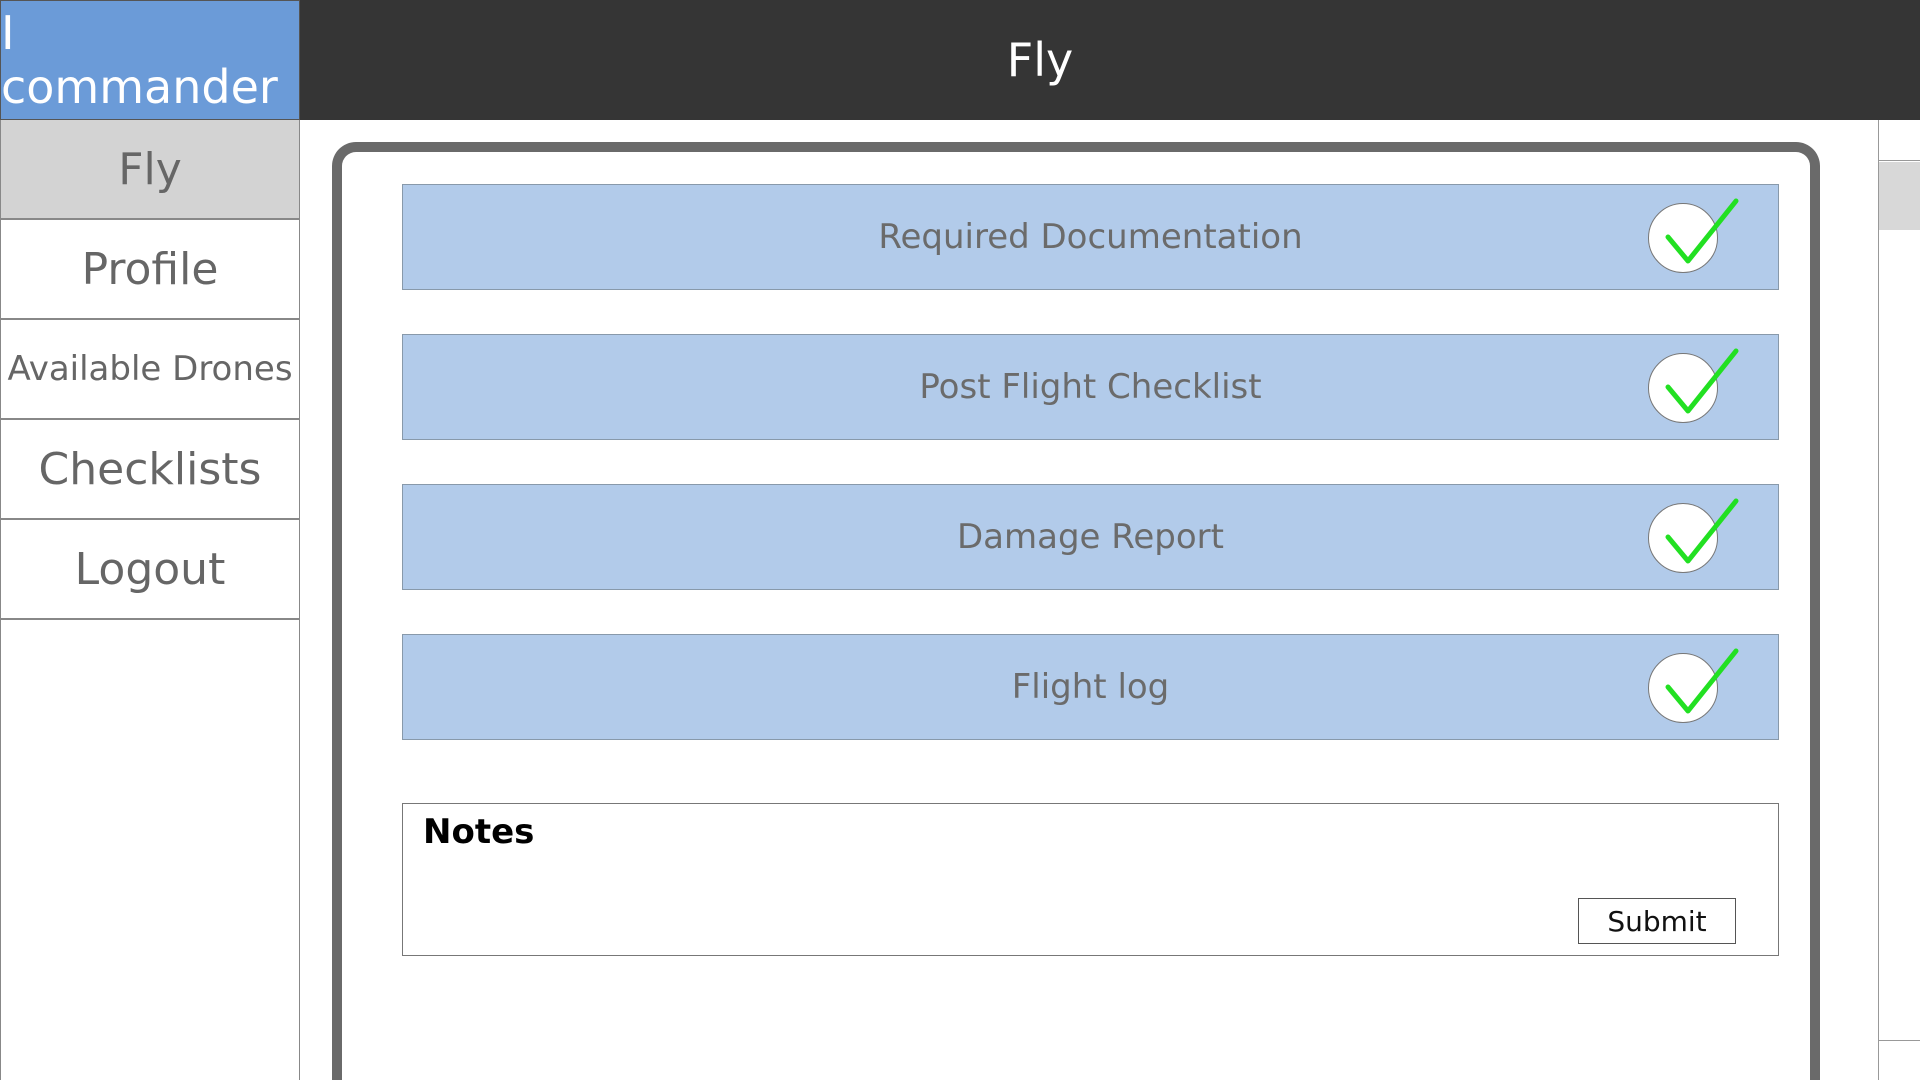  I want to click on sidebar-item-label: Logout, so click(150, 569).